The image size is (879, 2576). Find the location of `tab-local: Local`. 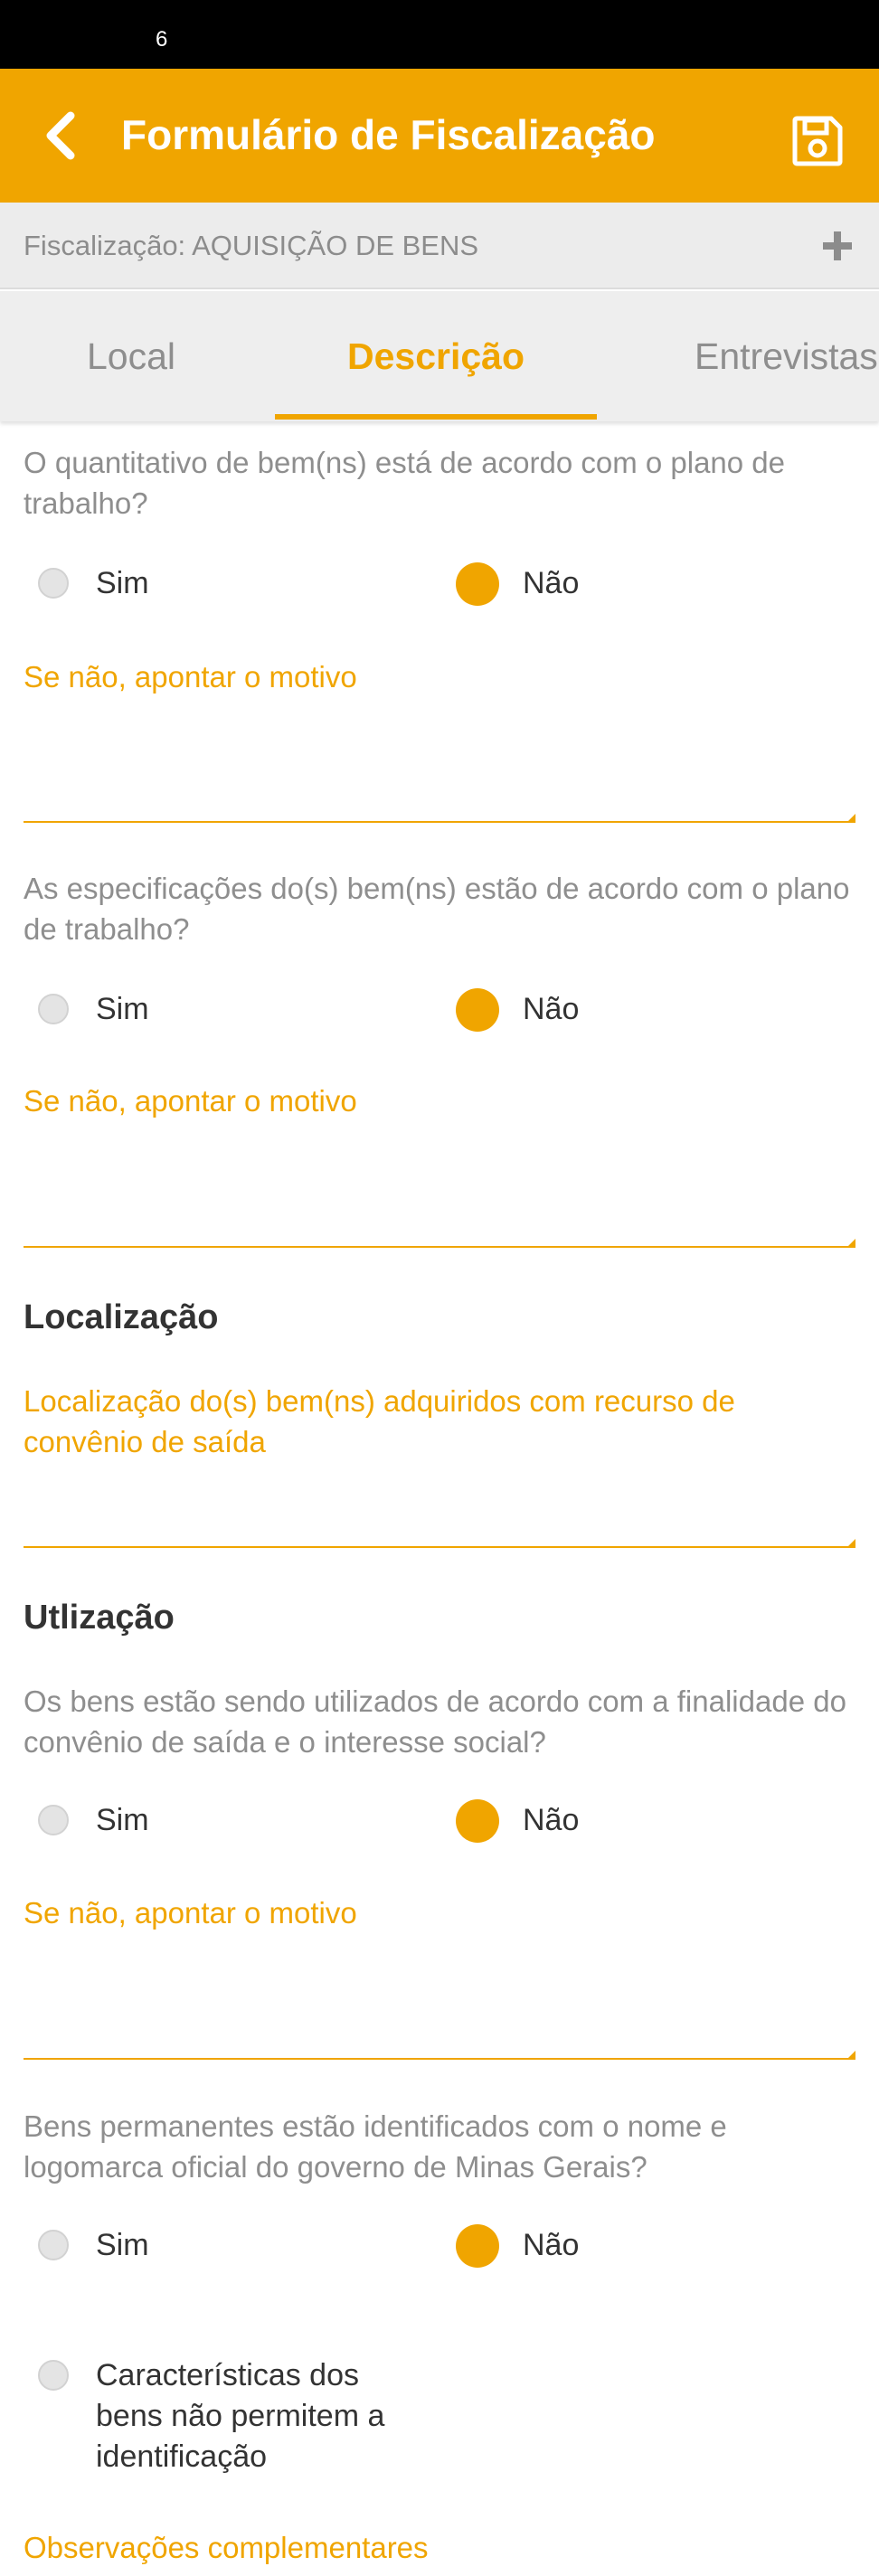

tab-local: Local is located at coordinates (131, 356).